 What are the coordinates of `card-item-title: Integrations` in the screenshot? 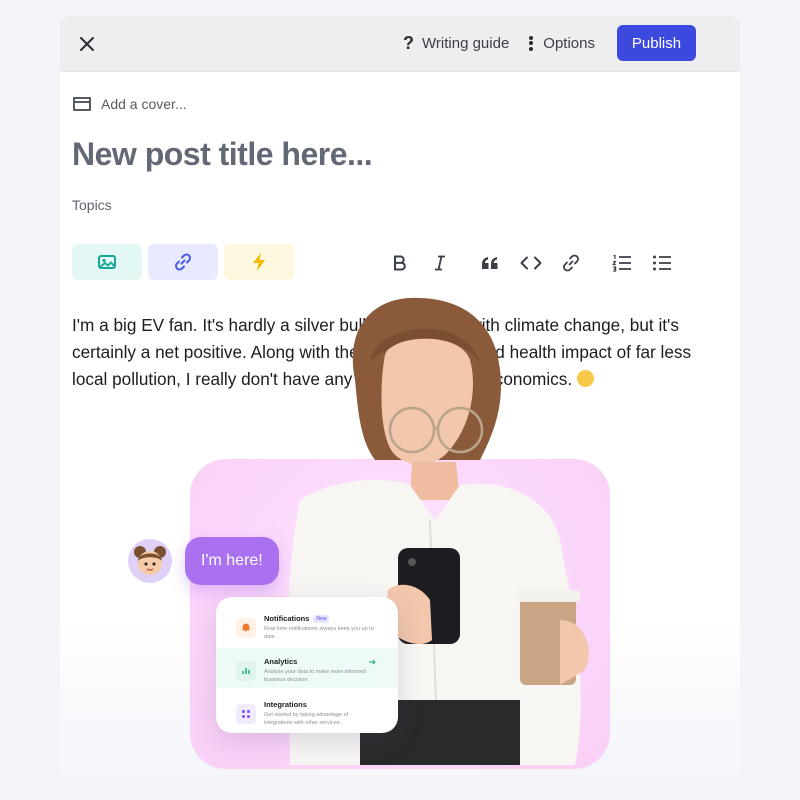 It's located at (285, 704).